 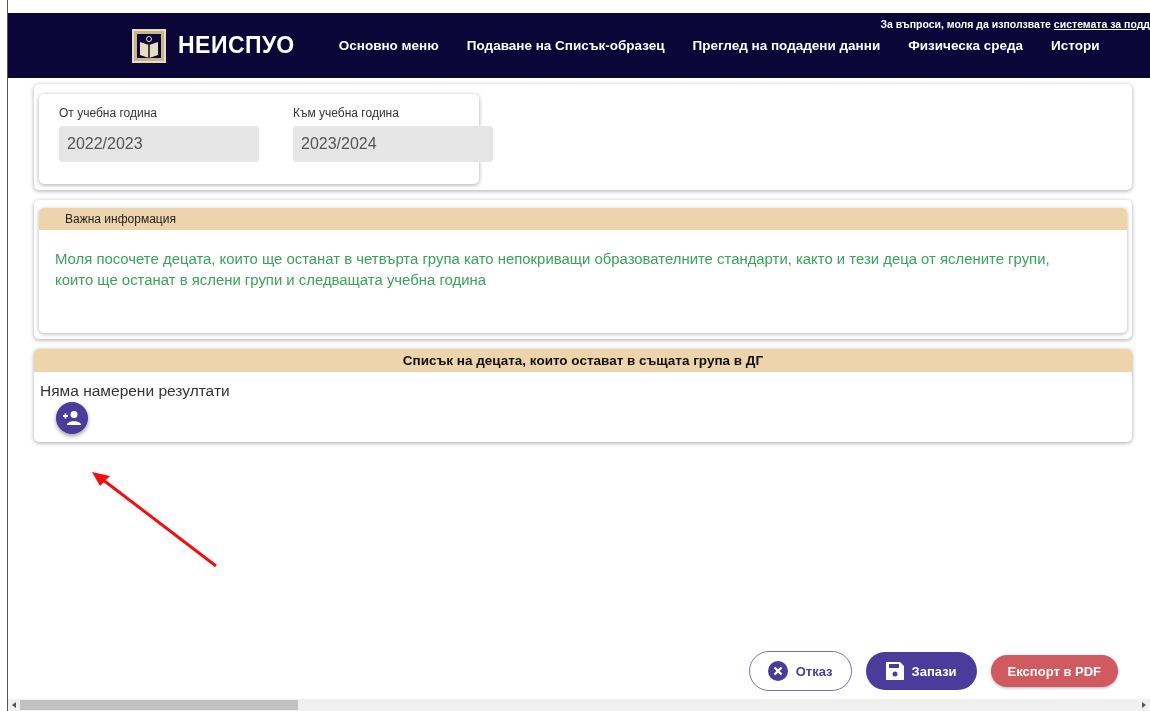 What do you see at coordinates (135, 391) in the screenshot?
I see `empty-message: Няма намерени резултати` at bounding box center [135, 391].